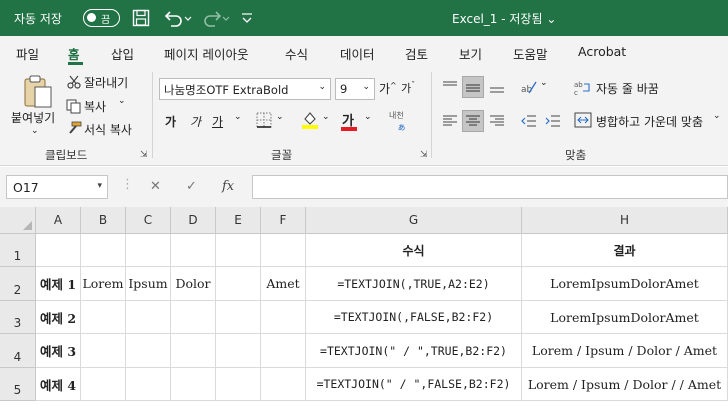 The width and height of the screenshot is (728, 410). What do you see at coordinates (649, 121) in the screenshot?
I see `merge-center-button: 병합하고 가운데 맞춤` at bounding box center [649, 121].